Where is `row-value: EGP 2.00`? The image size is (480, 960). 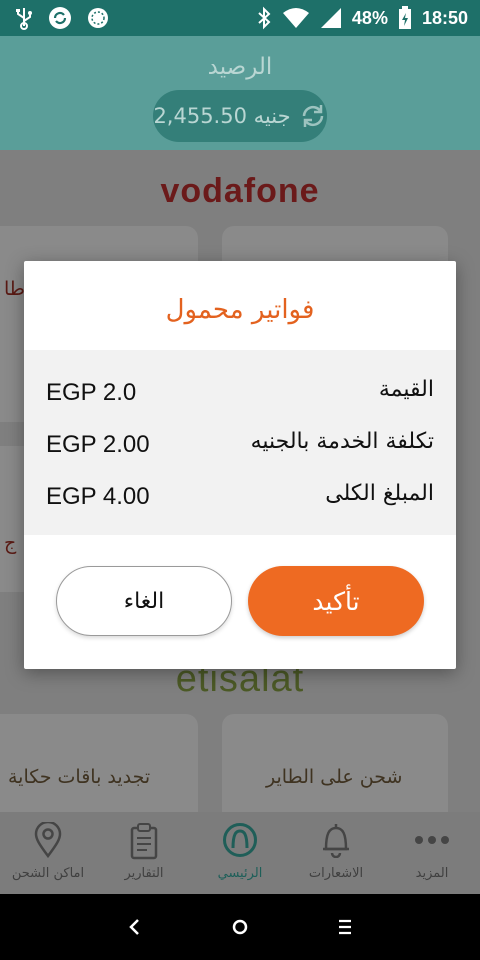 row-value: EGP 2.00 is located at coordinates (98, 444).